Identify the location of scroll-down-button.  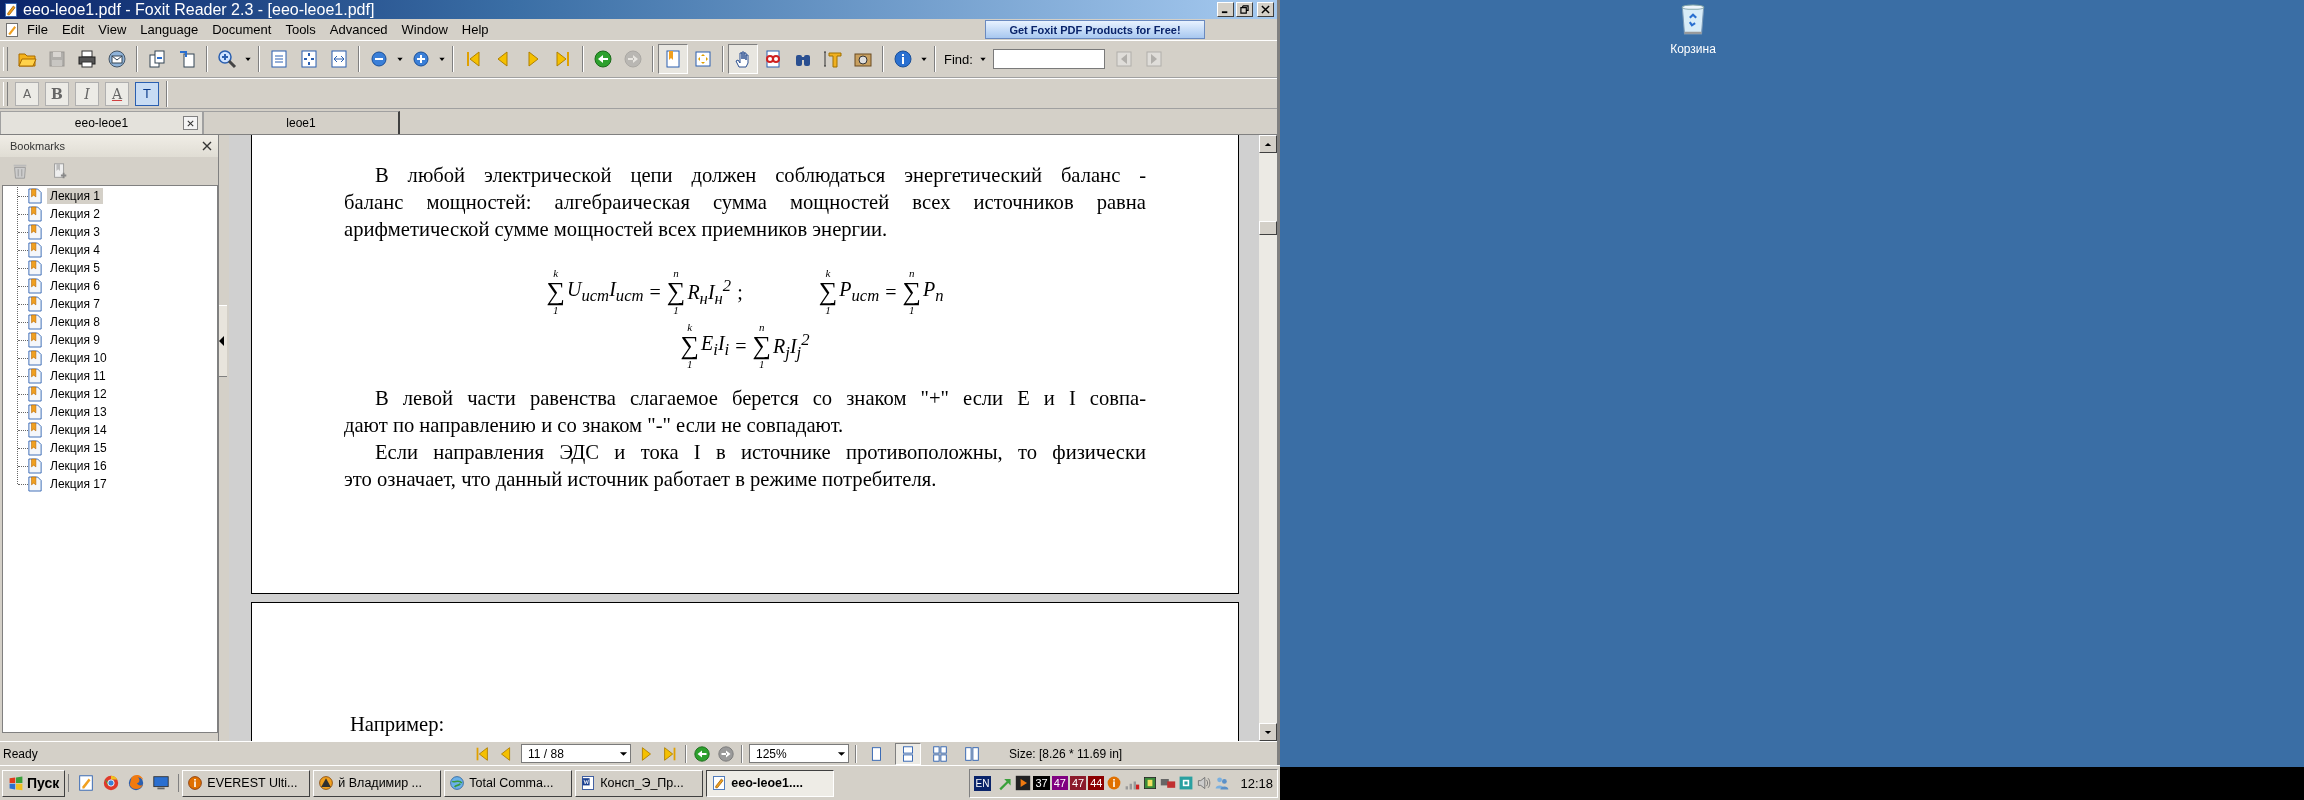
(1268, 732).